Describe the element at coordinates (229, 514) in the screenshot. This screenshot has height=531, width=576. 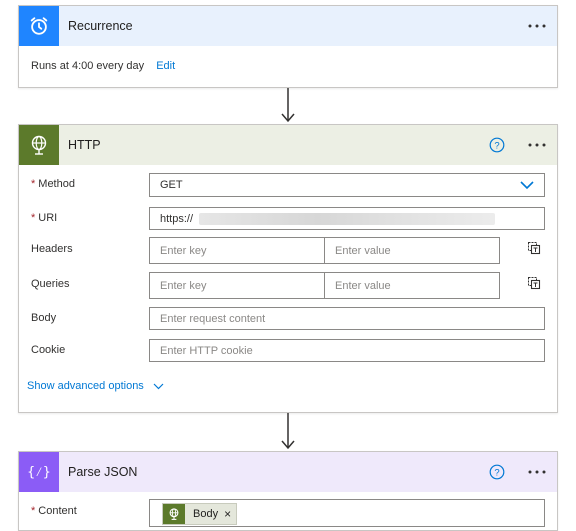
I see `remove-token-icon: ×` at that location.